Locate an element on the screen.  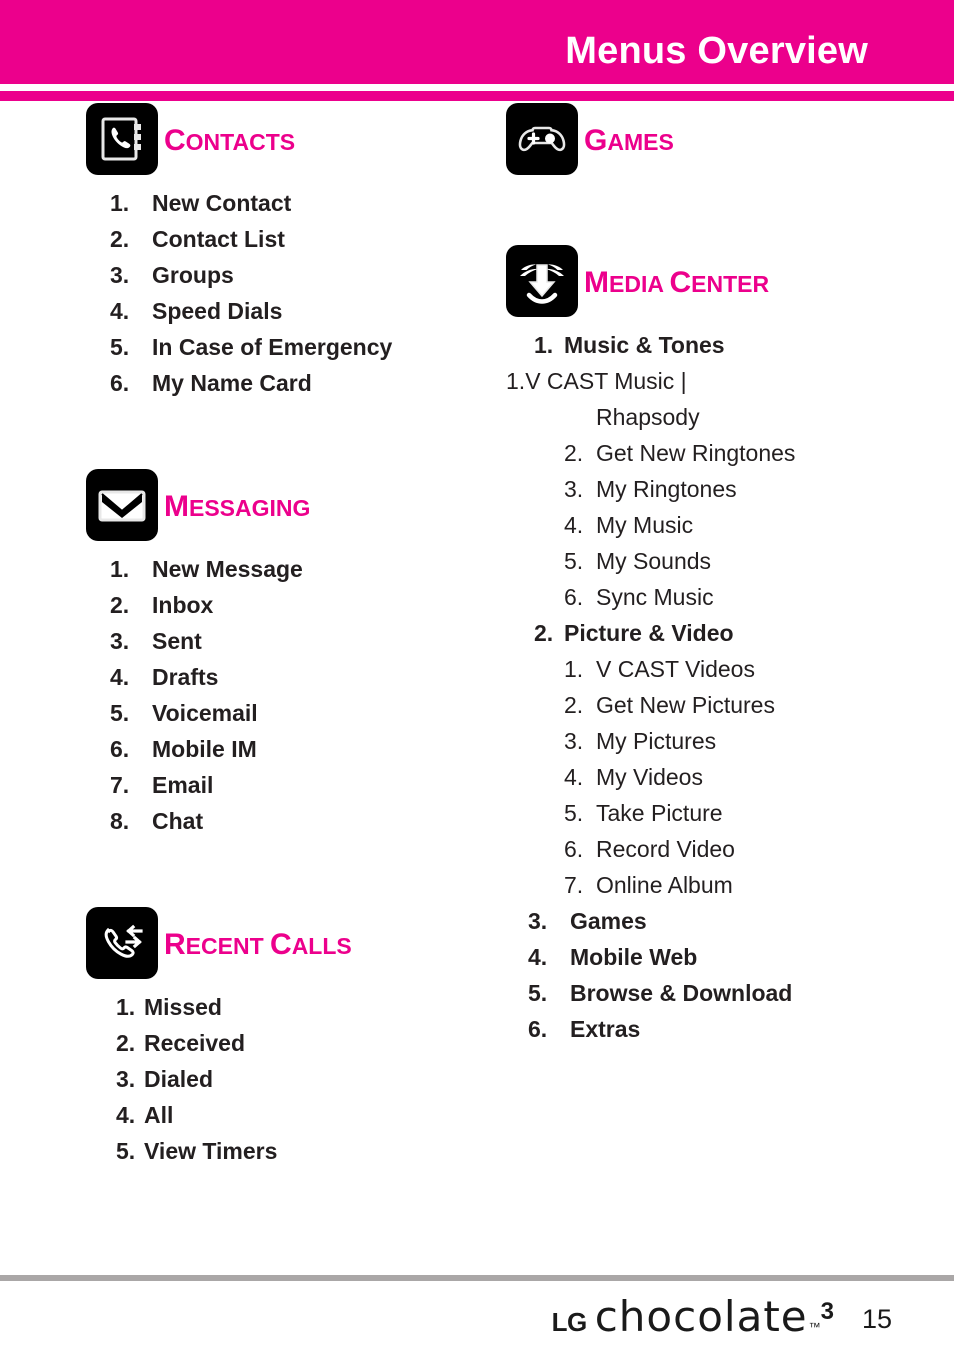
list-item: 5. Take Picture is located at coordinates (716, 813).